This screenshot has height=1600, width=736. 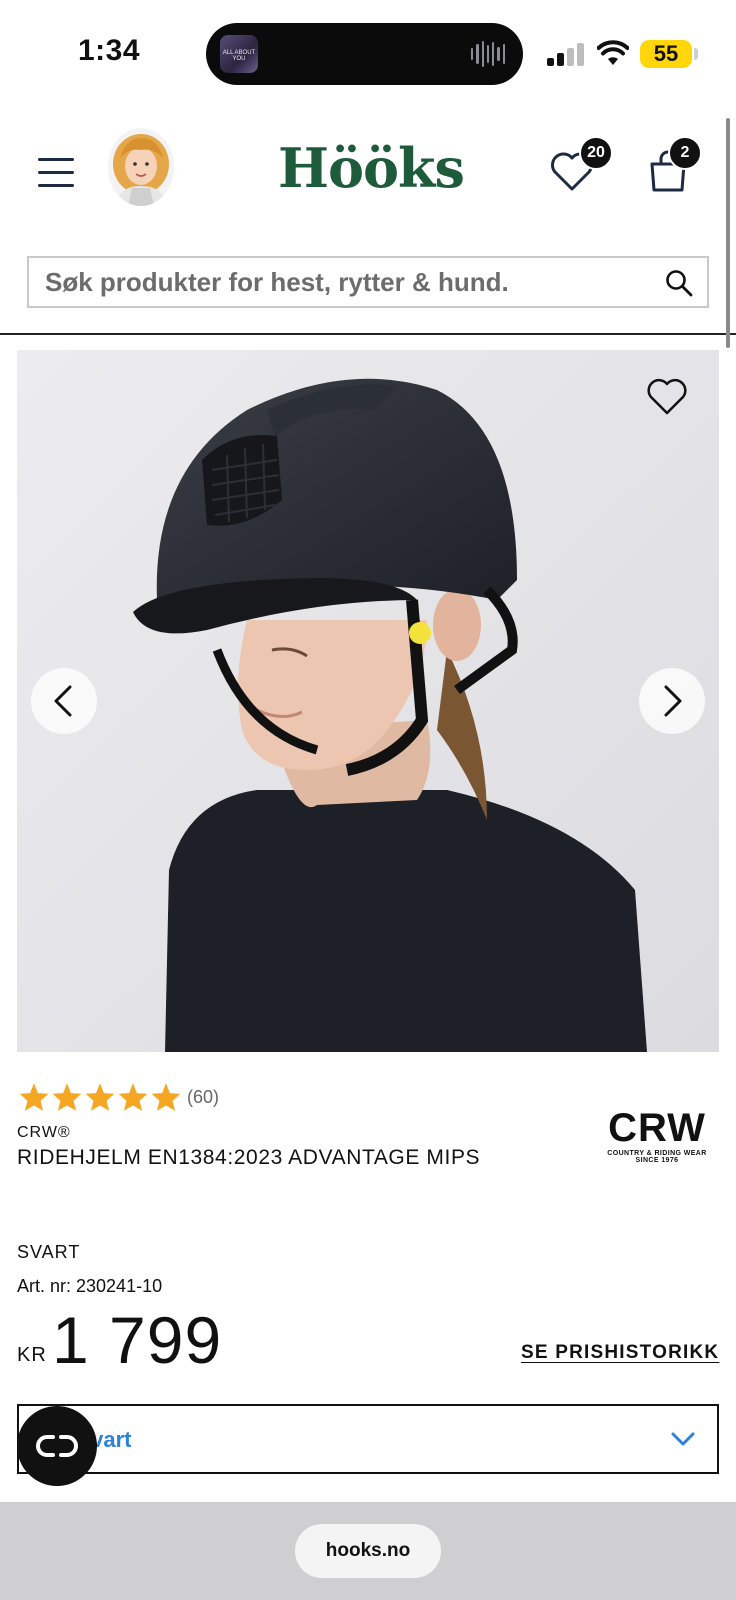 I want to click on chat-link-icon, so click(x=57, y=1446).